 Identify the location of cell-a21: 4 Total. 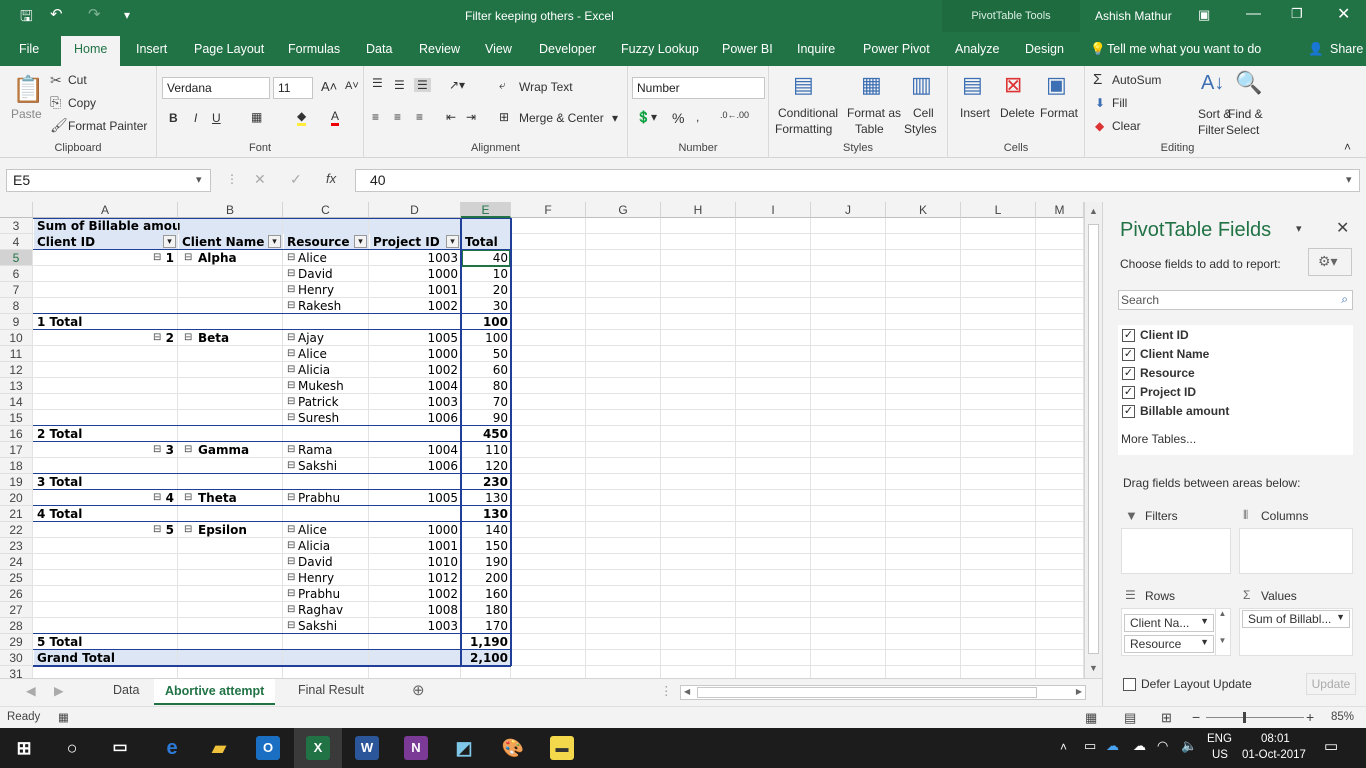
(247, 514).